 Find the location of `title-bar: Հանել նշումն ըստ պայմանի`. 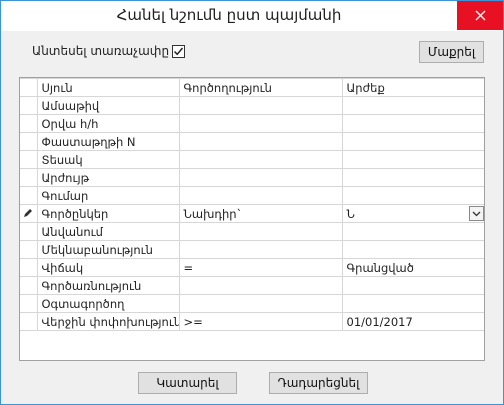

title-bar: Հանել նշումն ըստ պայմանի is located at coordinates (252, 16).